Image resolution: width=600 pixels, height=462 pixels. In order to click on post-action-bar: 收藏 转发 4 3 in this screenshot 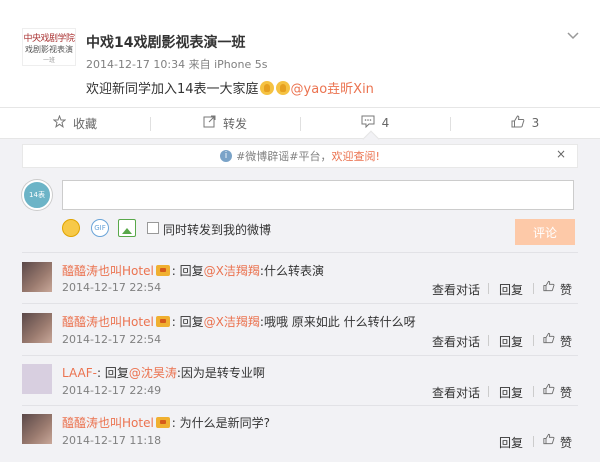, I will do `click(300, 123)`.